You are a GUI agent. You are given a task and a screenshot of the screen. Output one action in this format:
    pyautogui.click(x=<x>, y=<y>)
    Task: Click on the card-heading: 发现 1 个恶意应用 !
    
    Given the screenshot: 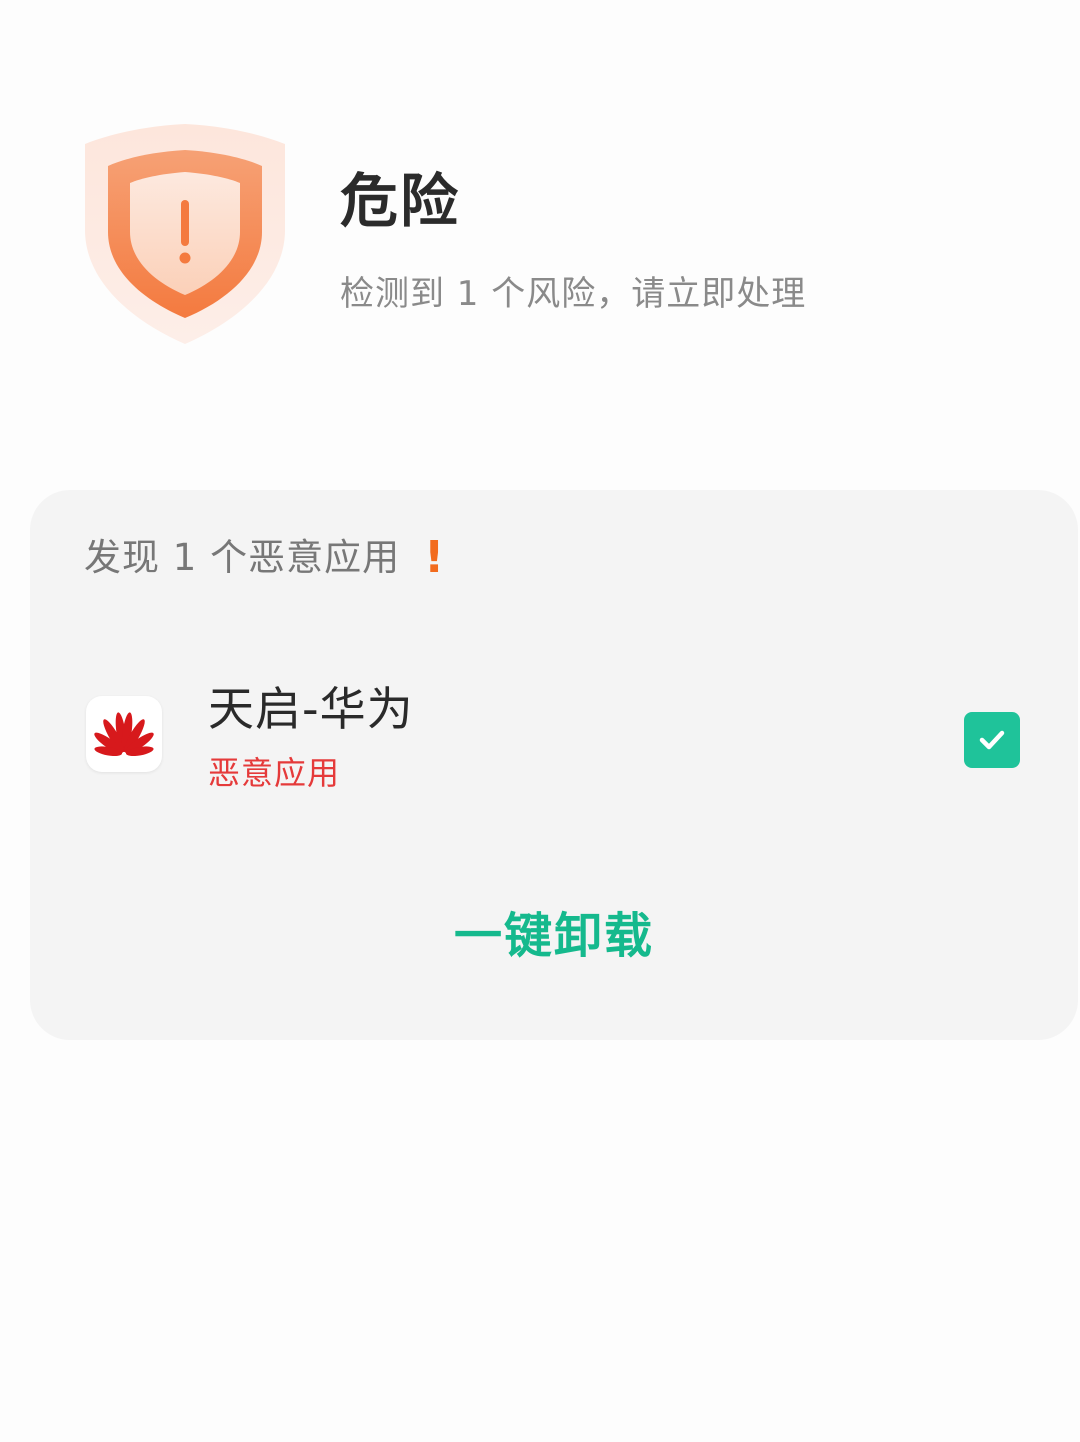 What is the action you would take?
    pyautogui.click(x=264, y=558)
    